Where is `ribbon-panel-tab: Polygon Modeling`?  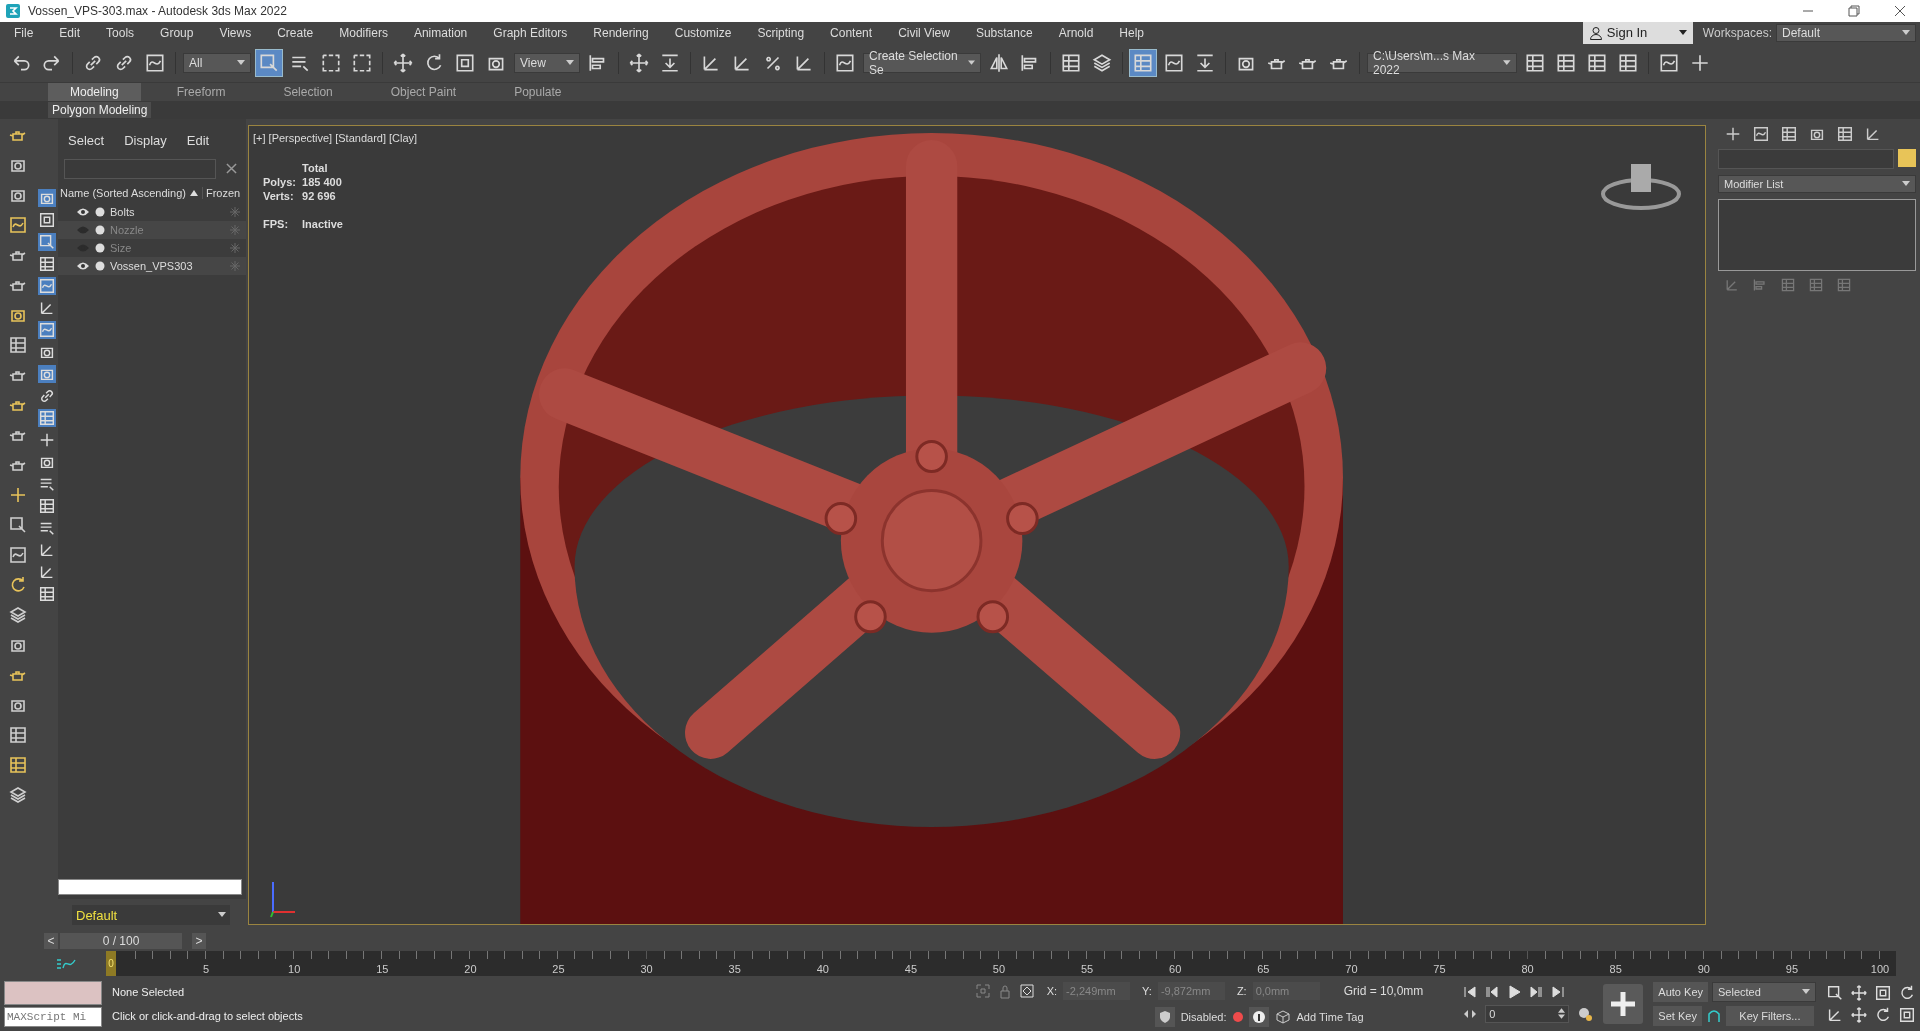 ribbon-panel-tab: Polygon Modeling is located at coordinates (100, 109).